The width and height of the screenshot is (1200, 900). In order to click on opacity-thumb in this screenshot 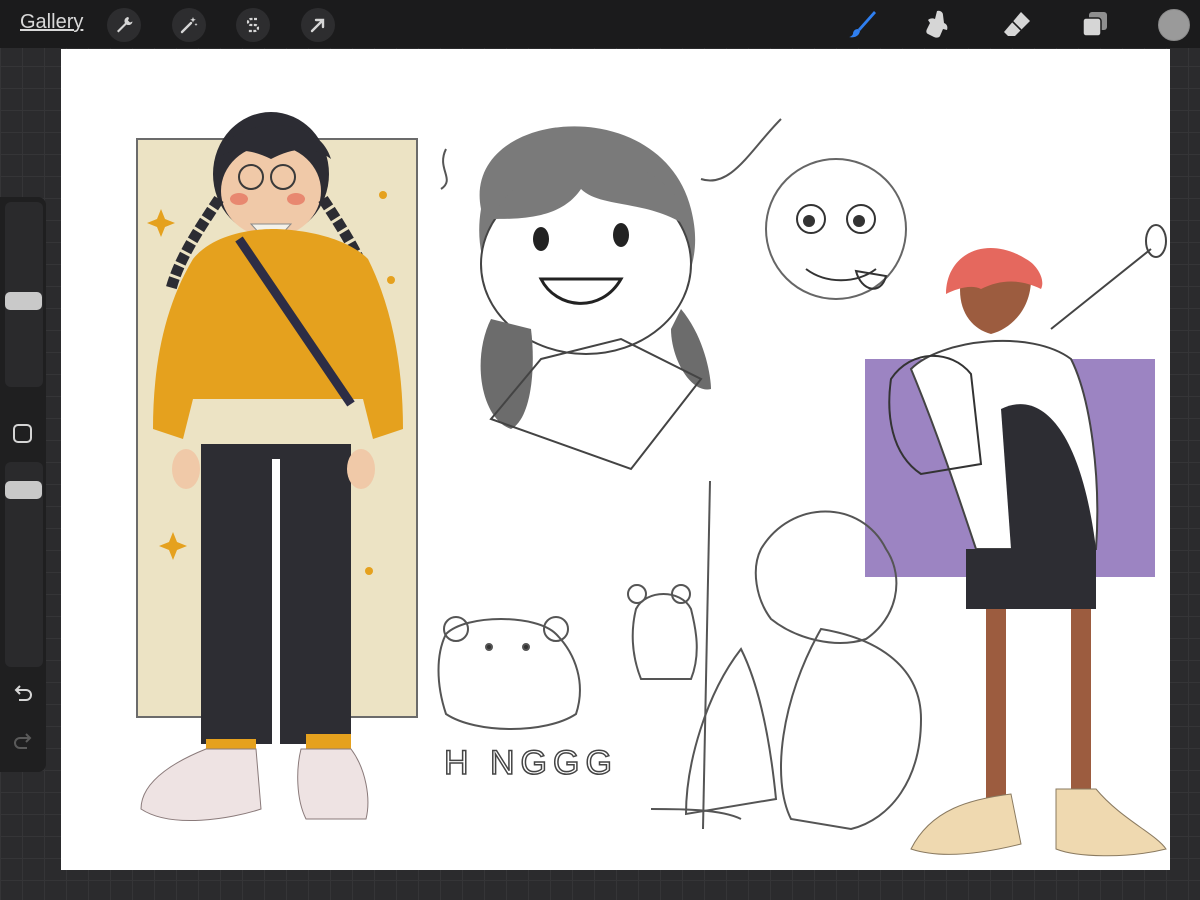, I will do `click(23, 490)`.